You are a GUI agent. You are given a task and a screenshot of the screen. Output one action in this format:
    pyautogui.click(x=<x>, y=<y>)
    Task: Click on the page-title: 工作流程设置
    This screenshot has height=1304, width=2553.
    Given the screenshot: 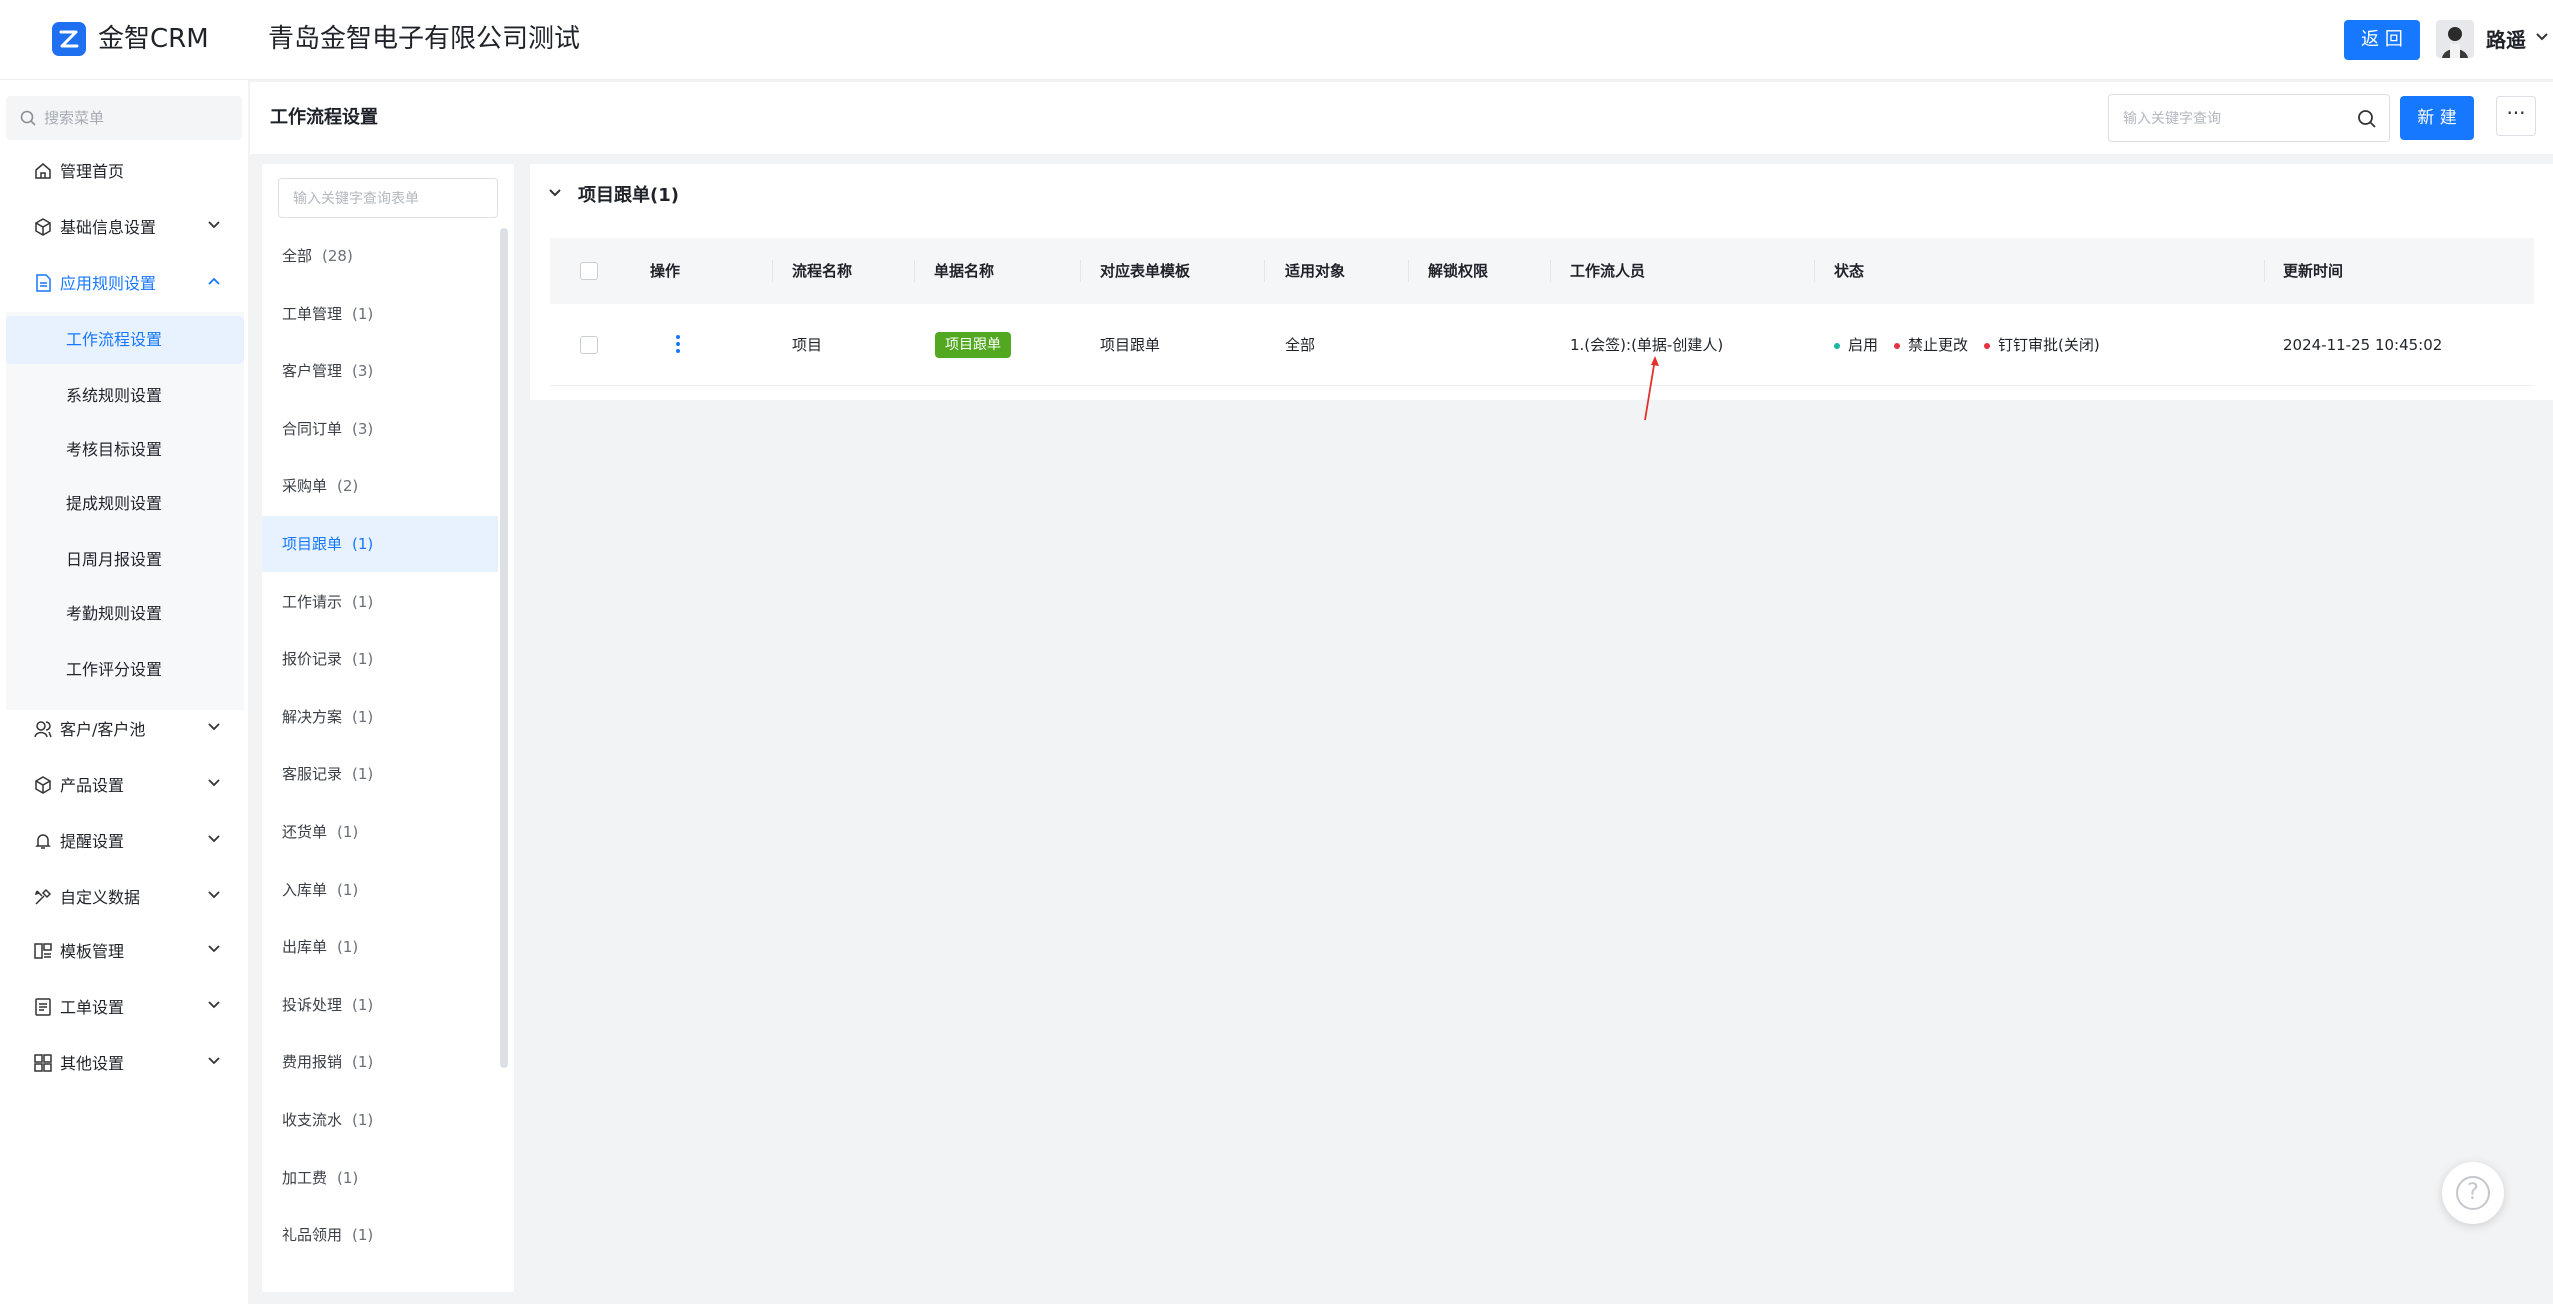 What is the action you would take?
    pyautogui.click(x=324, y=117)
    